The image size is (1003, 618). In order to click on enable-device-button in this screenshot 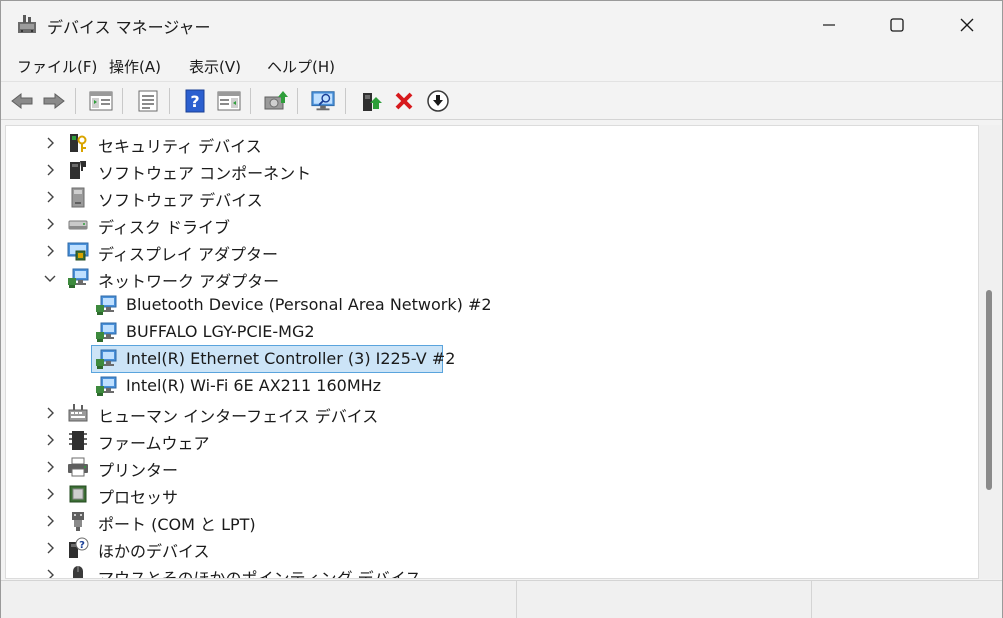, I will do `click(372, 101)`.